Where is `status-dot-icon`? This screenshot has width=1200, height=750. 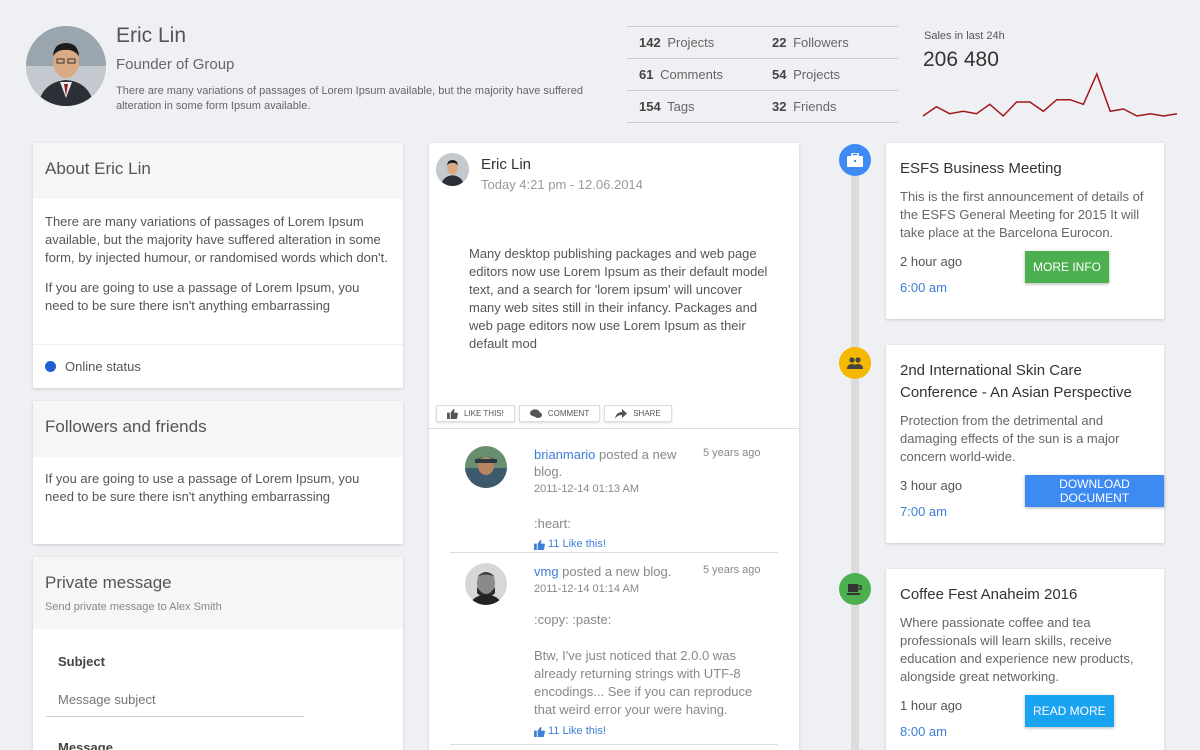 status-dot-icon is located at coordinates (50, 366).